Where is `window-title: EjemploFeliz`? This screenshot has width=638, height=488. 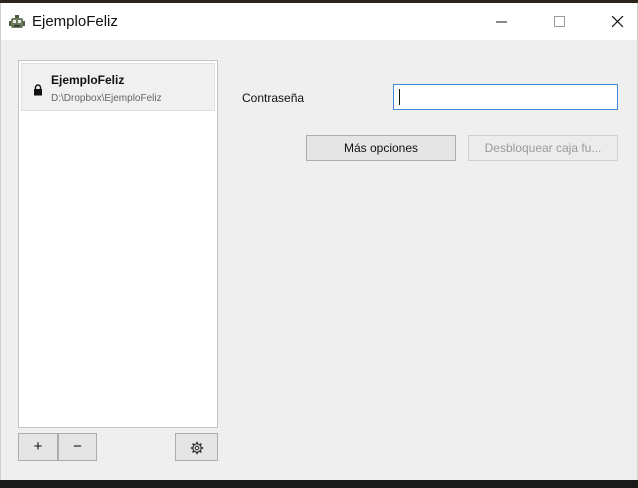 window-title: EjemploFeliz is located at coordinates (75, 21).